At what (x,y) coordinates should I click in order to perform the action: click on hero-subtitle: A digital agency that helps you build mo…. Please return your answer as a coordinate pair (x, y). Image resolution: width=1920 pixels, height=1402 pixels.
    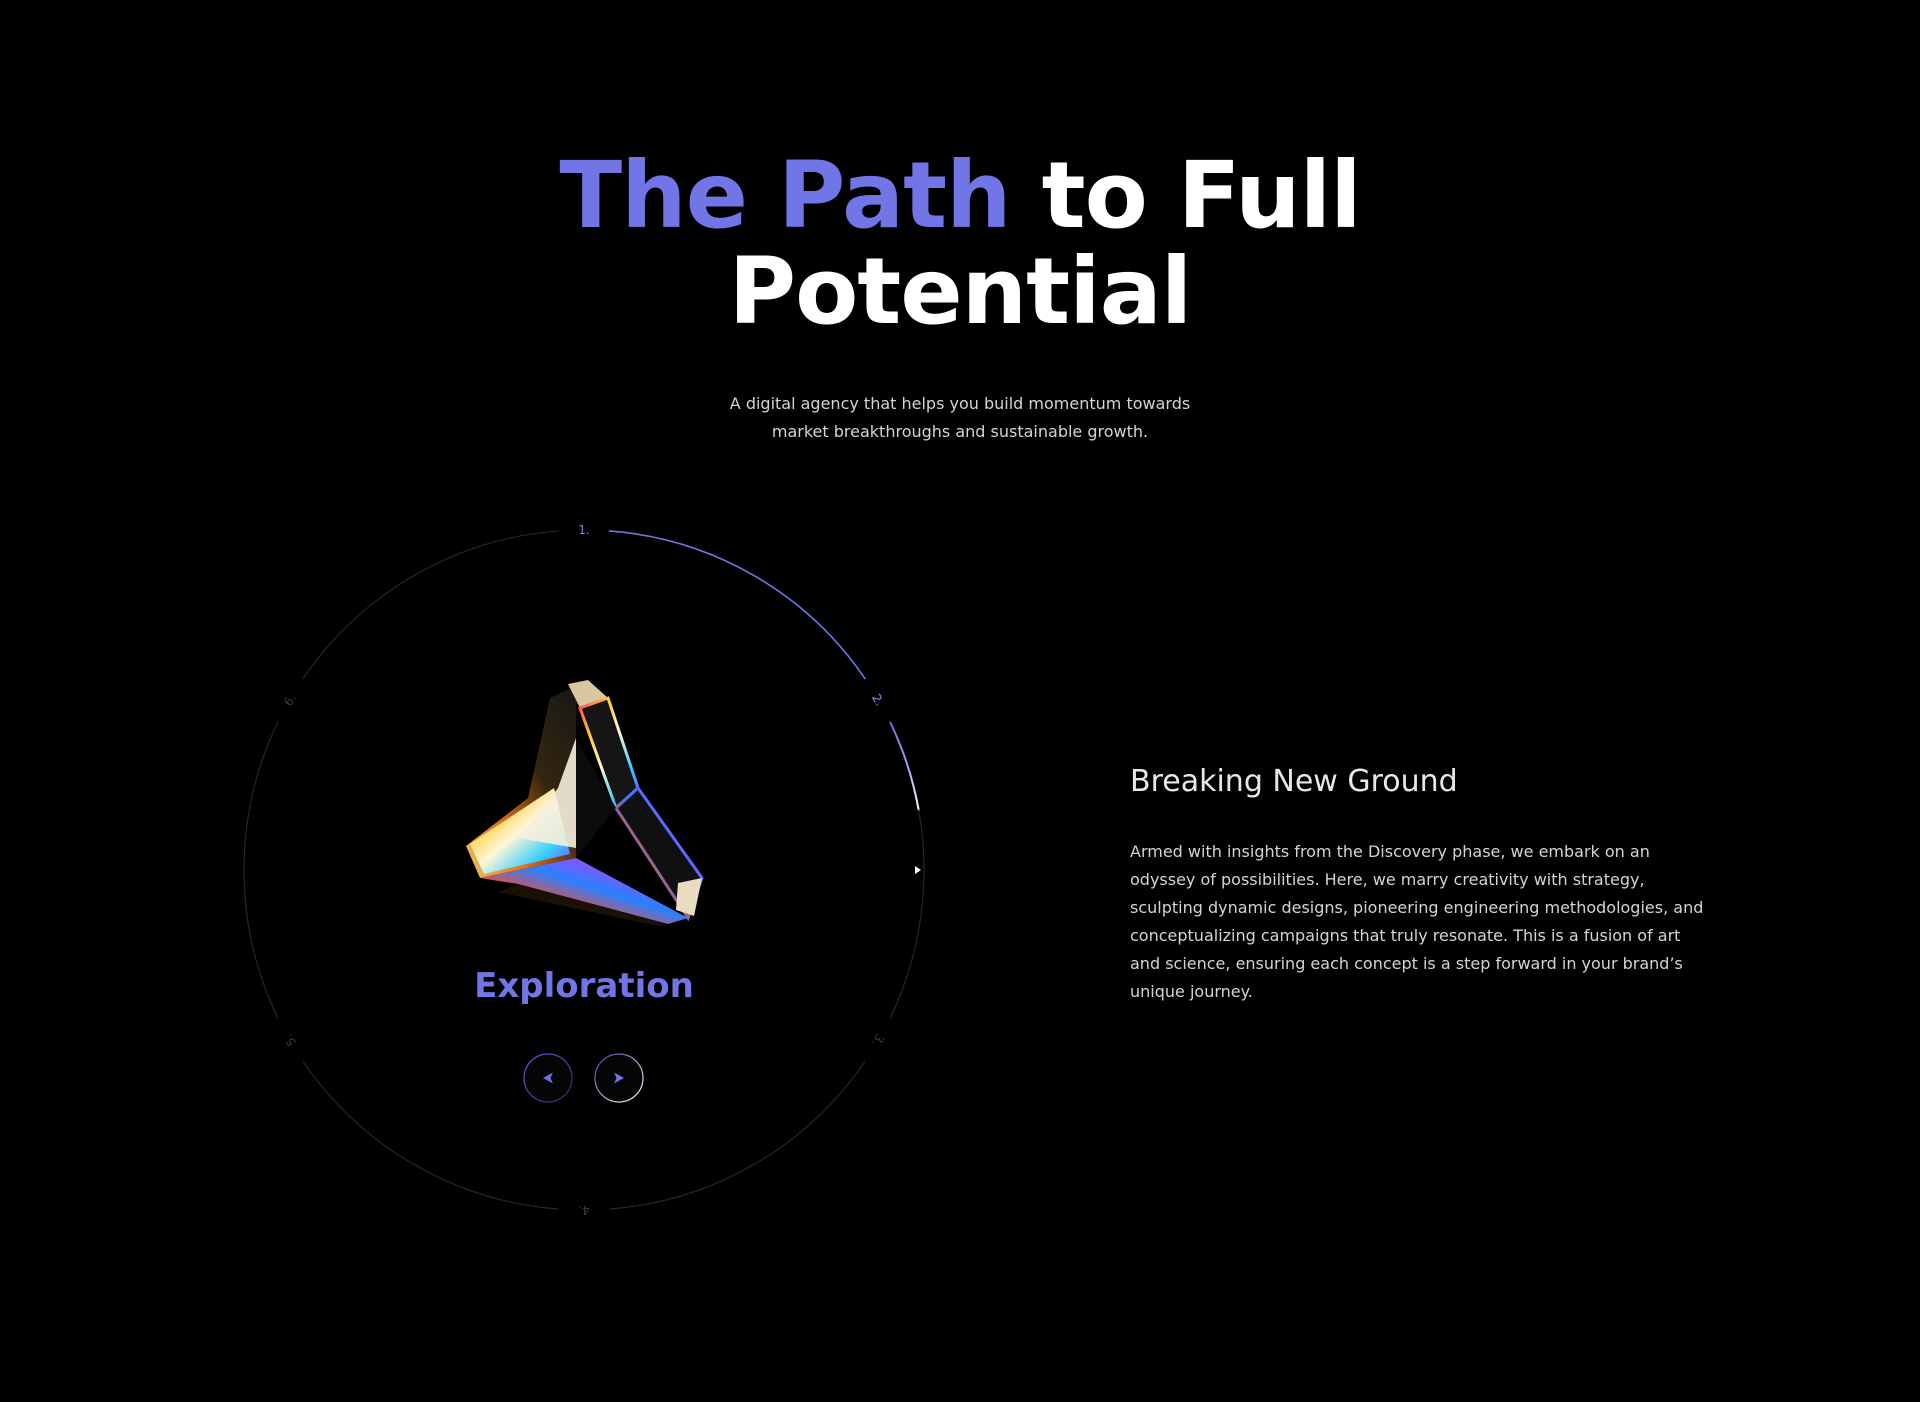
    Looking at the image, I should click on (960, 418).